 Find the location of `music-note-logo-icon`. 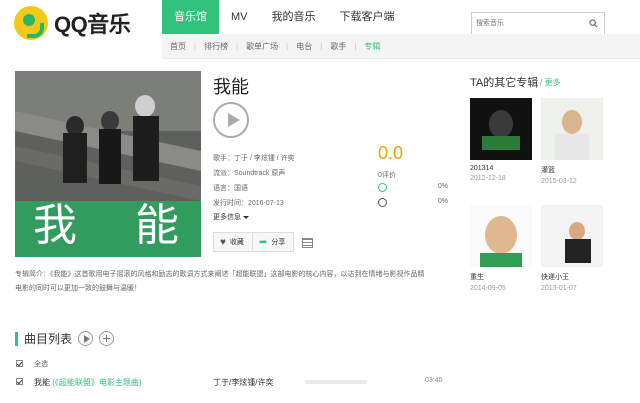

music-note-logo-icon is located at coordinates (31, 23).